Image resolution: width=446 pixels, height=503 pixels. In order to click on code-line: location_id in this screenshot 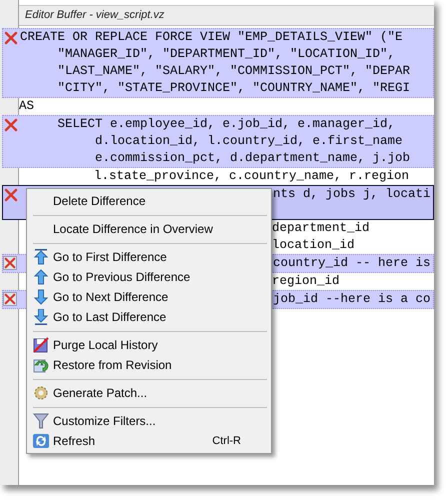, I will do `click(313, 245)`.